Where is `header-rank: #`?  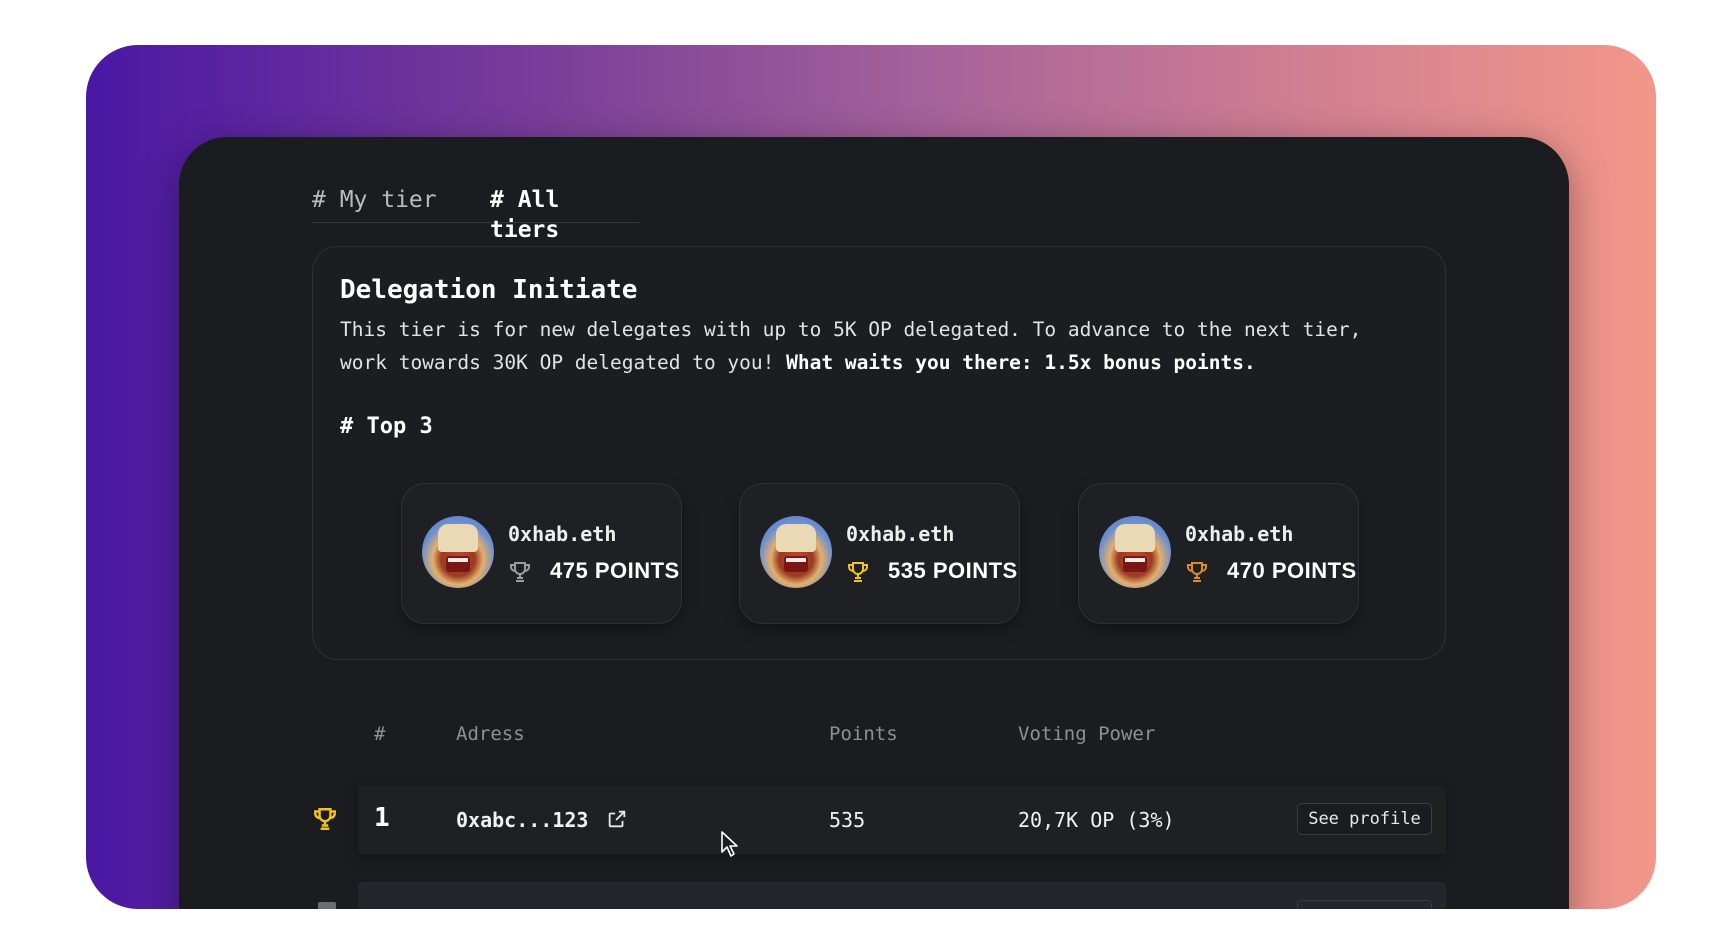
header-rank: # is located at coordinates (380, 734).